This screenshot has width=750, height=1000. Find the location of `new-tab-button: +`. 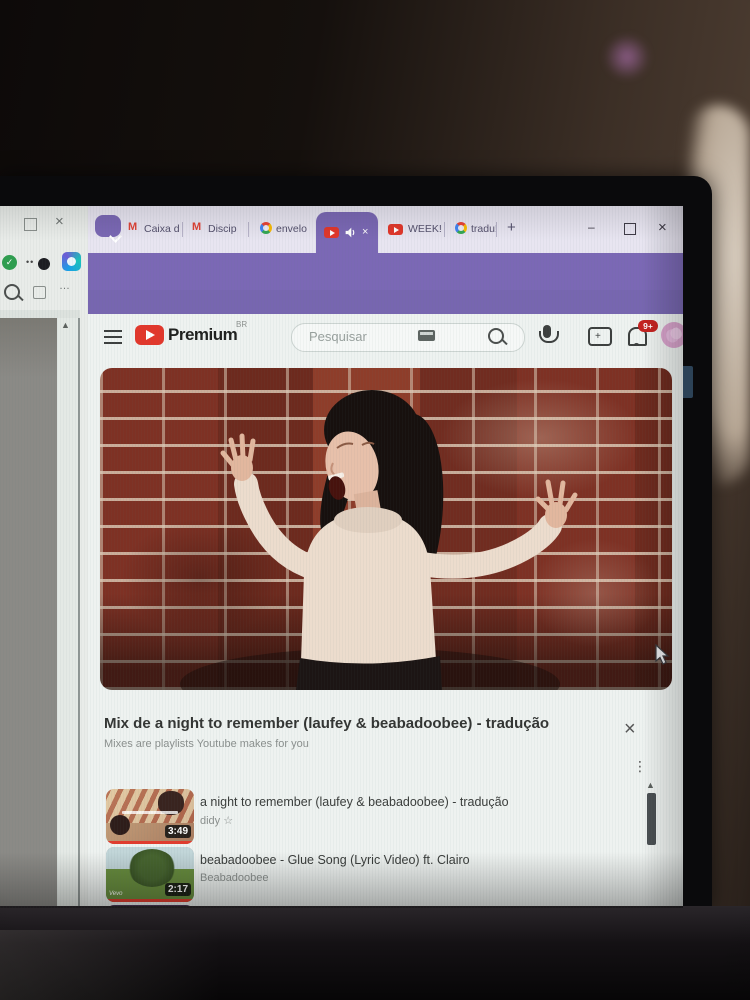

new-tab-button: + is located at coordinates (511, 227).